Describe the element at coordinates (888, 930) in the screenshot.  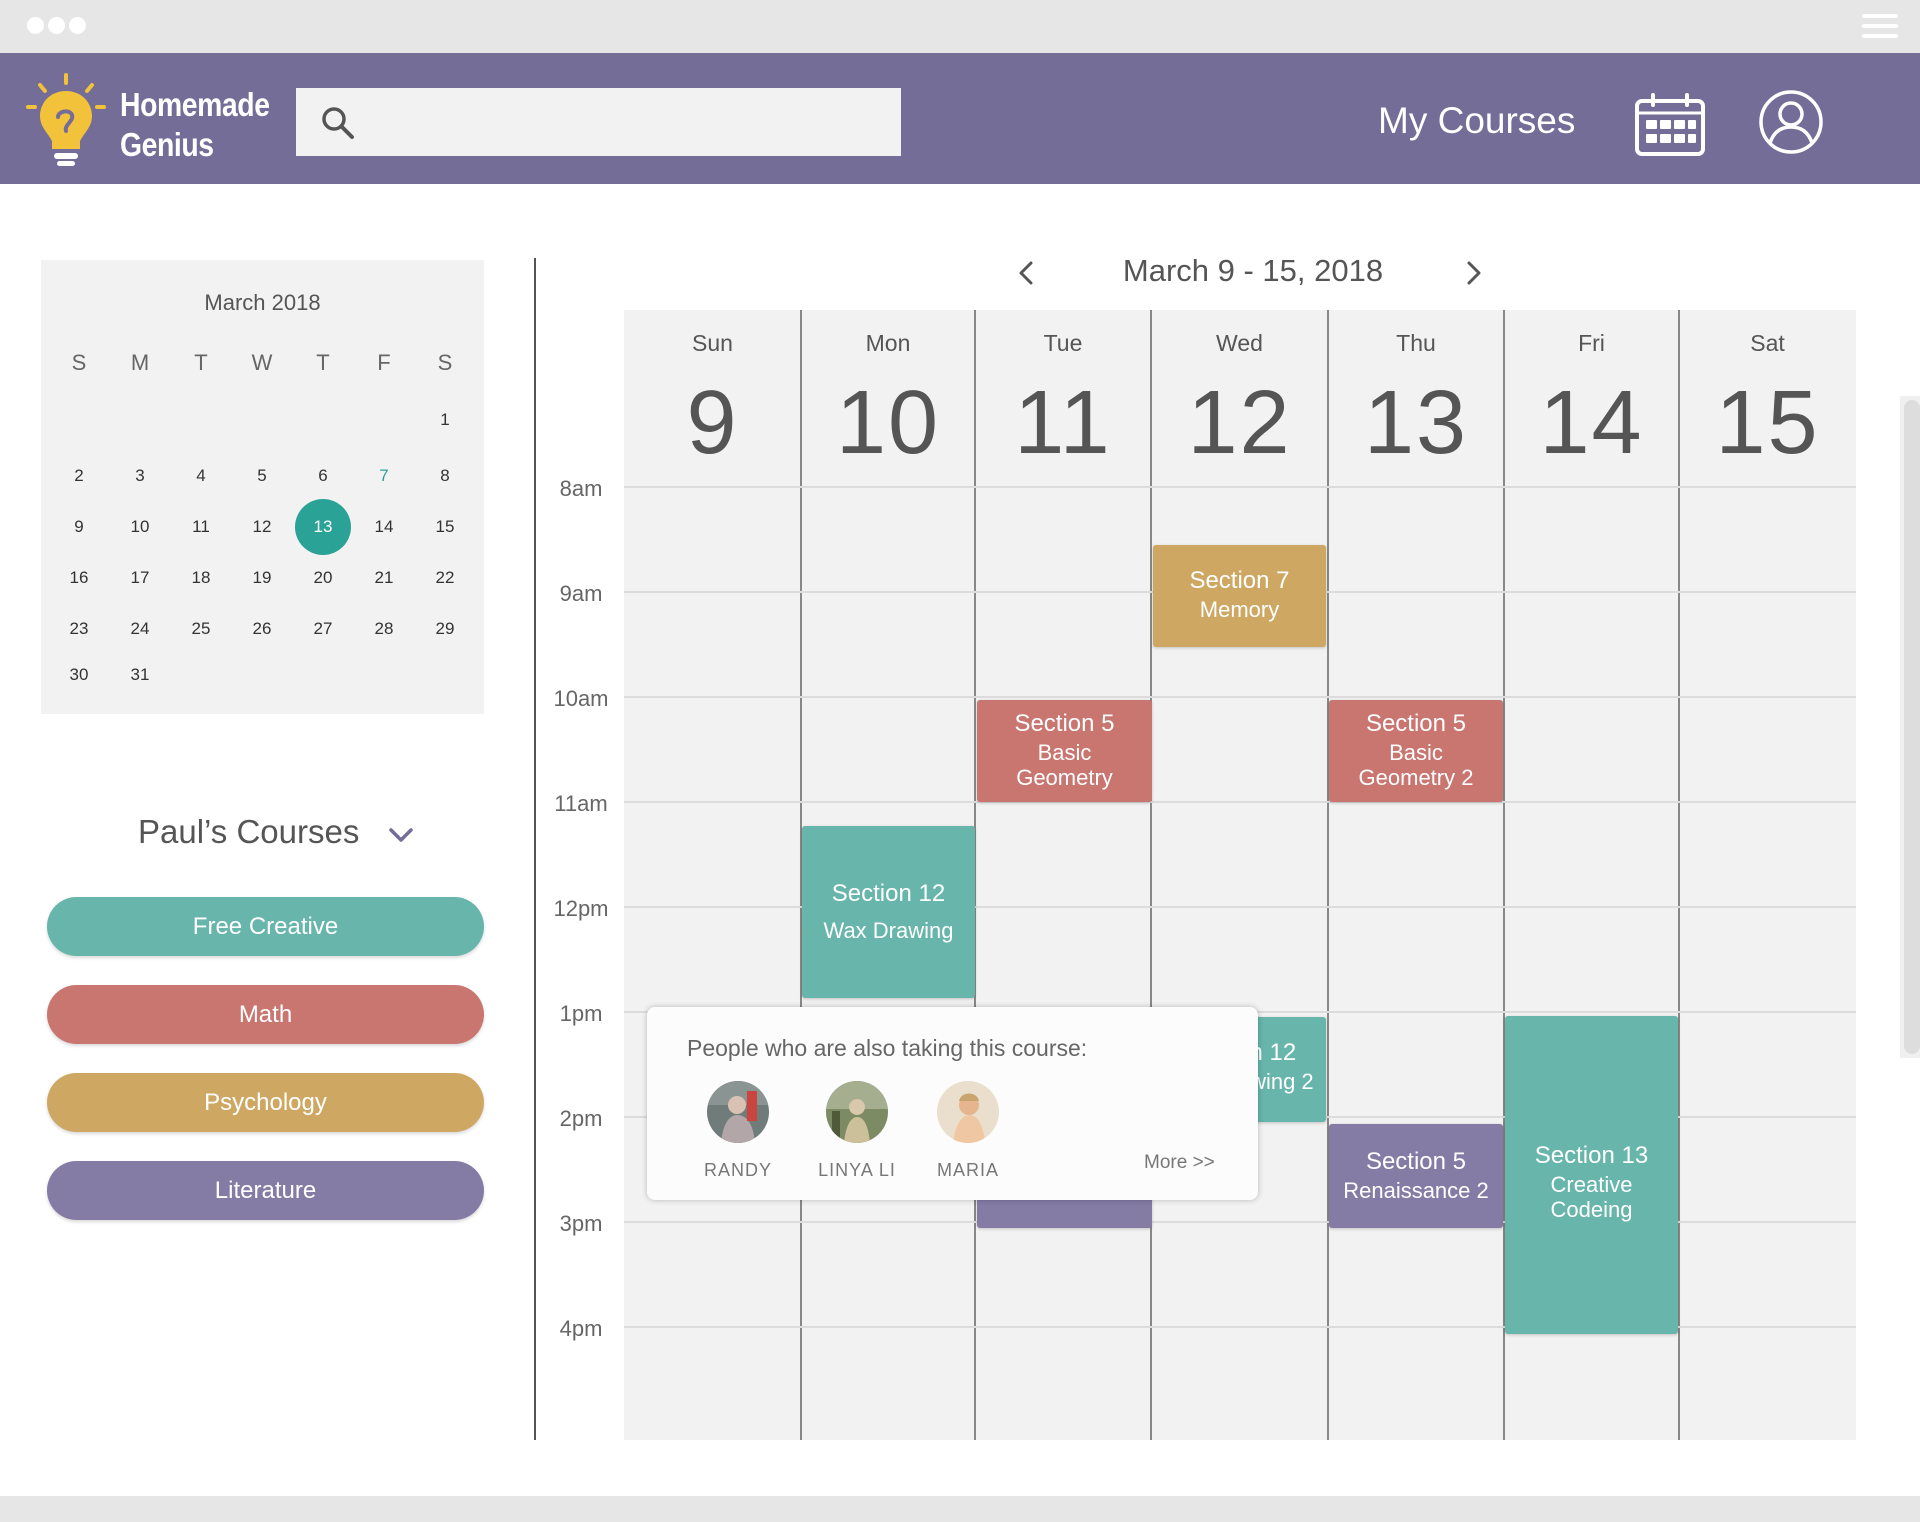
I see `event-subtitle: Wax Drawing` at that location.